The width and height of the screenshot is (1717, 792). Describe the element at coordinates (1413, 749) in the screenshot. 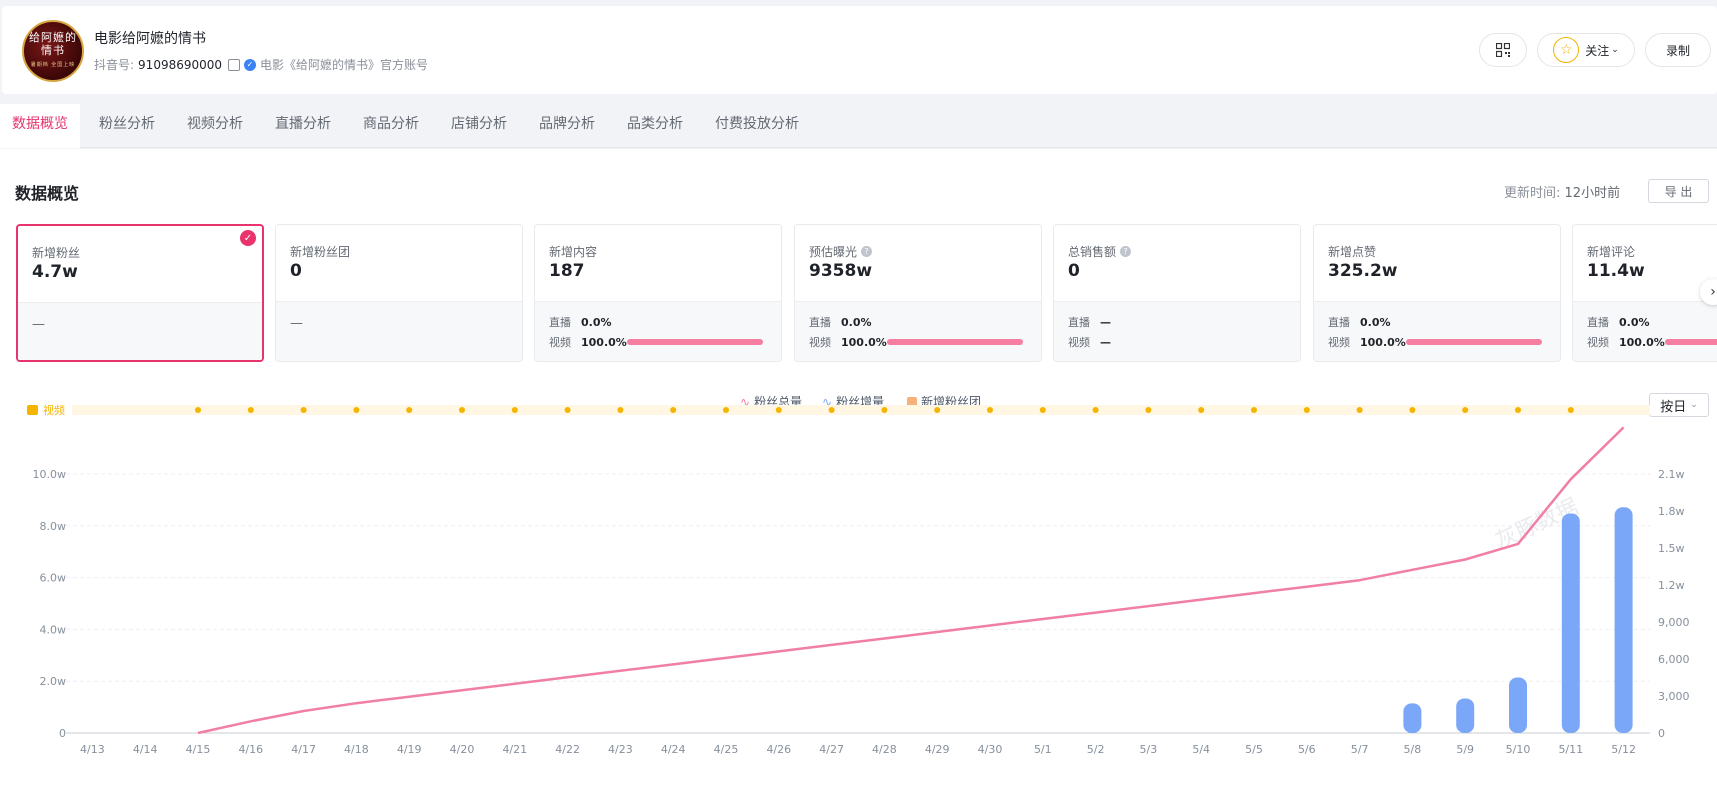

I see `x-tick-label: 5/8` at that location.